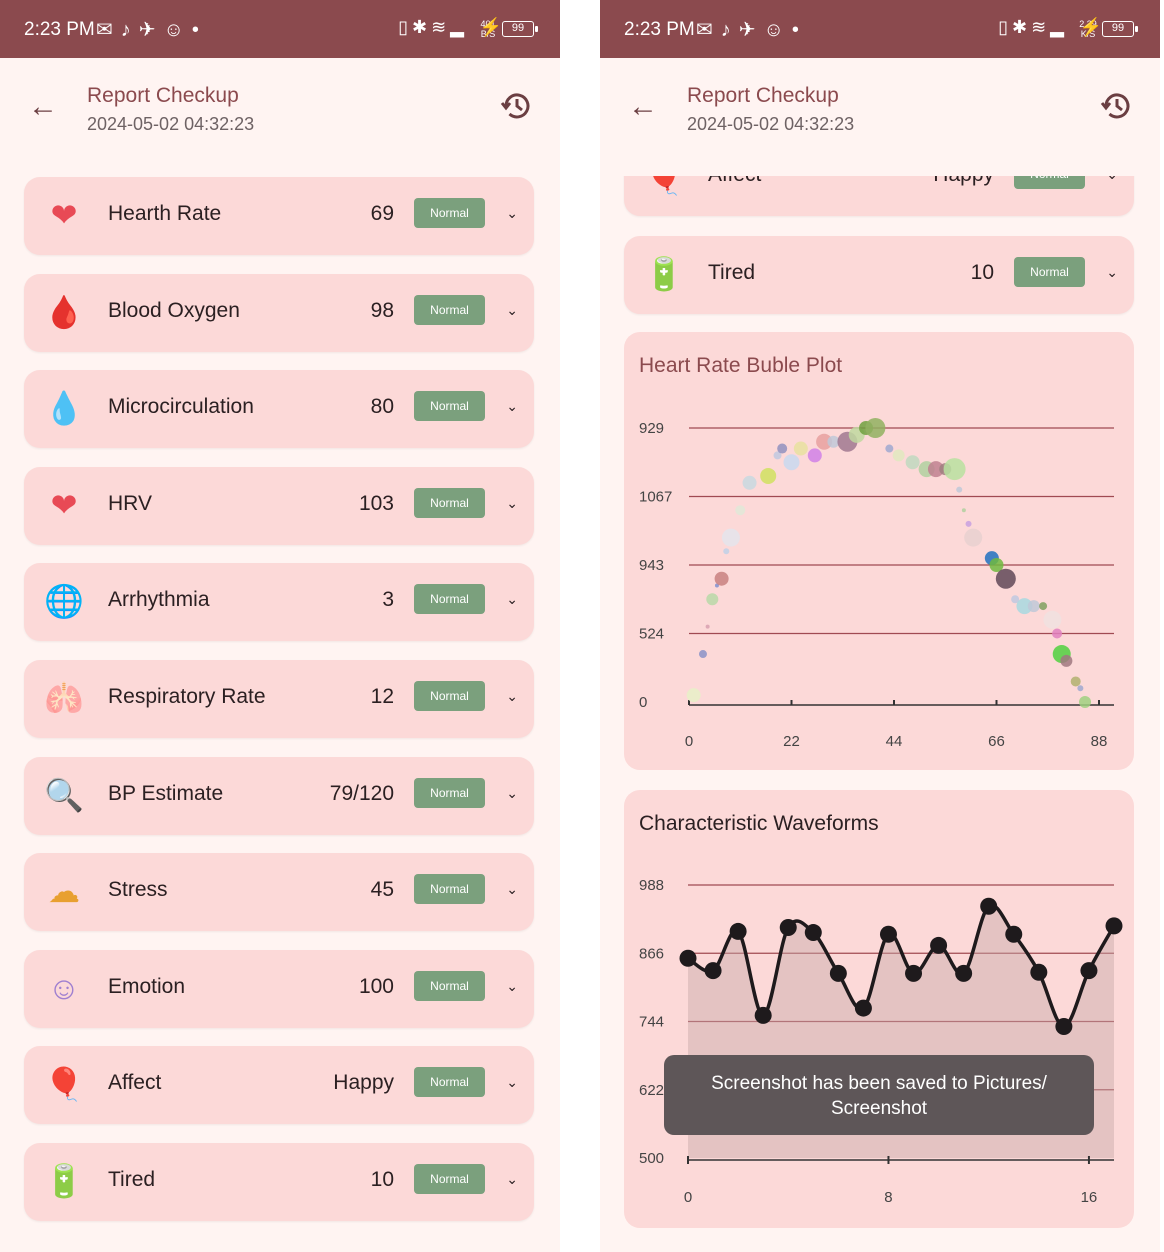 The height and width of the screenshot is (1252, 1164). I want to click on metric-card-arrhythmia: 🌐 Arrhythmia 3 Normal ⌄, so click(279, 602).